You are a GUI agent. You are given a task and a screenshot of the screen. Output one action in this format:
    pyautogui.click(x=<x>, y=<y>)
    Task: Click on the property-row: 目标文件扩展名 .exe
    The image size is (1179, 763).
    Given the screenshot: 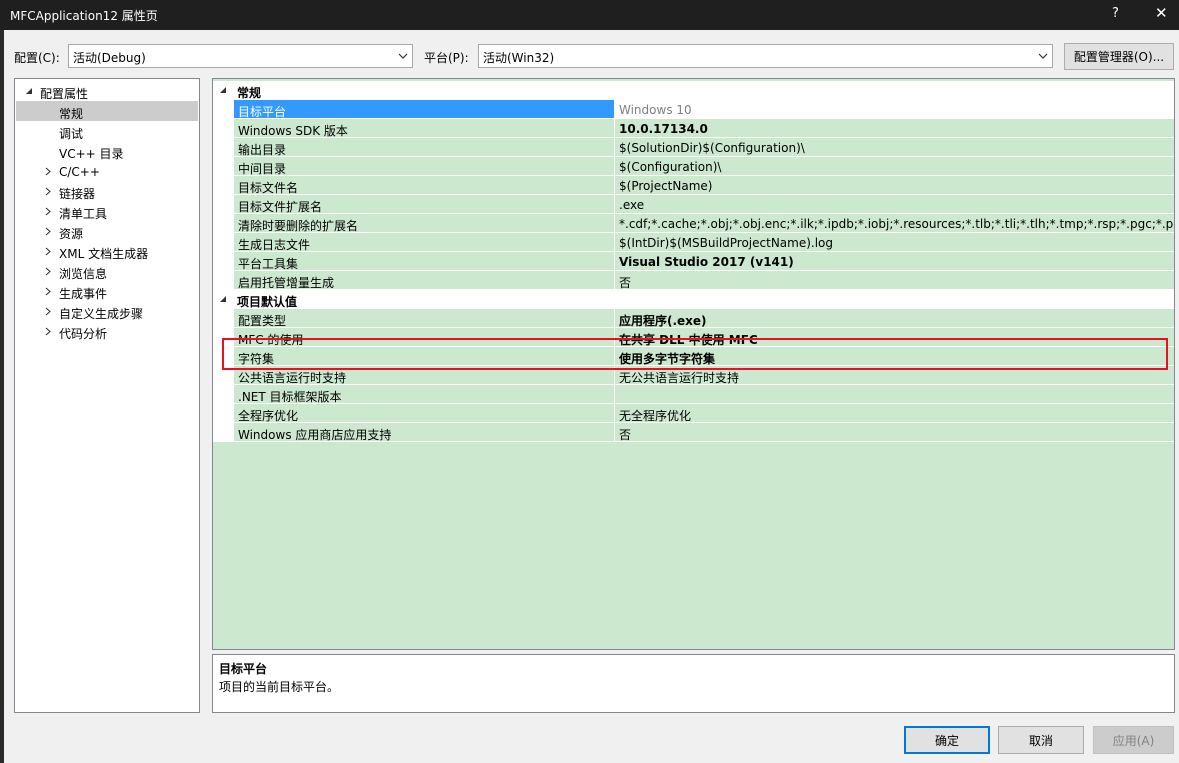 What is the action you would take?
    pyautogui.click(x=693, y=204)
    